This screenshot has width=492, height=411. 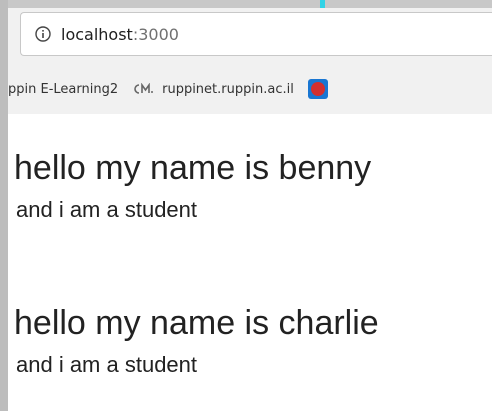 I want to click on window-edge, so click(x=4, y=205).